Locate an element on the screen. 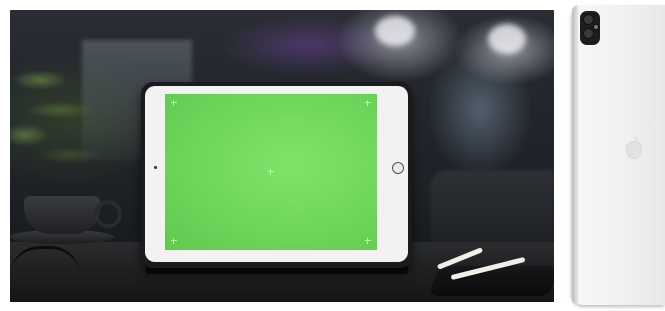  ipad-pro-back-photo is located at coordinates (618, 155).